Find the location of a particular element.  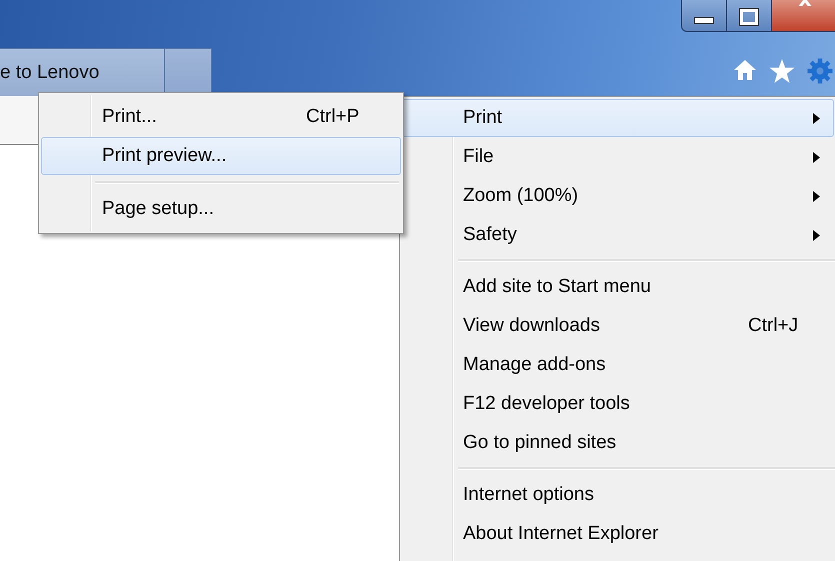

menu-item-label: Print is located at coordinates (482, 118).